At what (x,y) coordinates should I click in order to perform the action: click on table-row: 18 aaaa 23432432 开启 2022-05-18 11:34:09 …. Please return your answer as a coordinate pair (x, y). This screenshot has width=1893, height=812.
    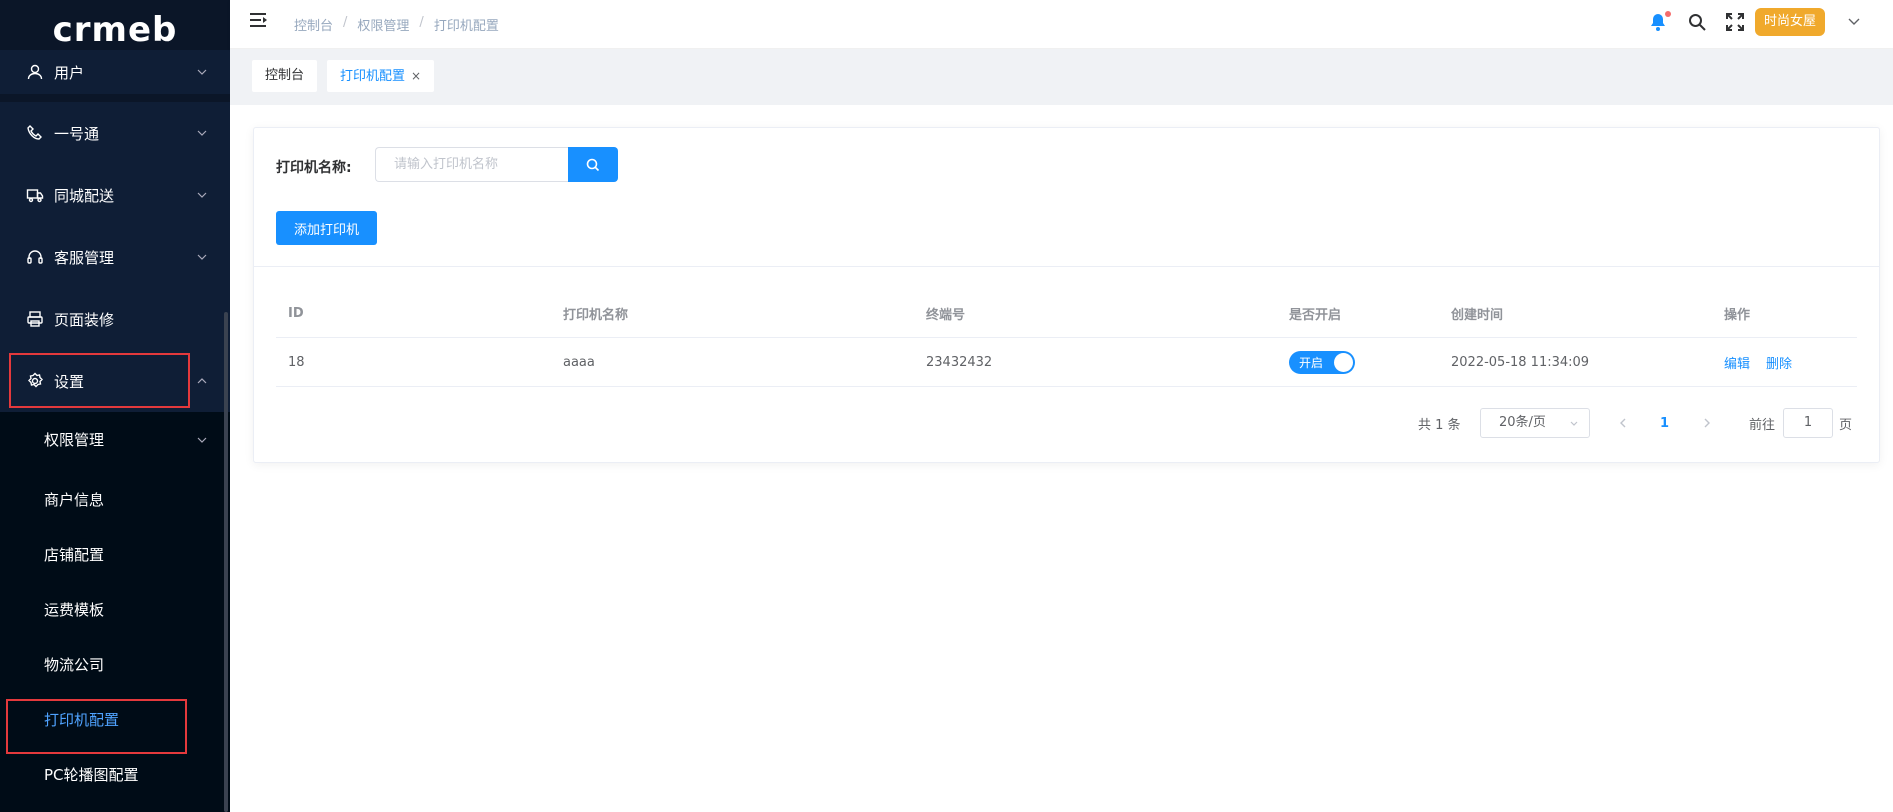
    Looking at the image, I should click on (1066, 362).